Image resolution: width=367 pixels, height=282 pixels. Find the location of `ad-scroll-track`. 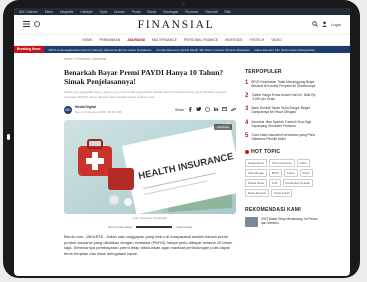

ad-scroll-track is located at coordinates (154, 227).